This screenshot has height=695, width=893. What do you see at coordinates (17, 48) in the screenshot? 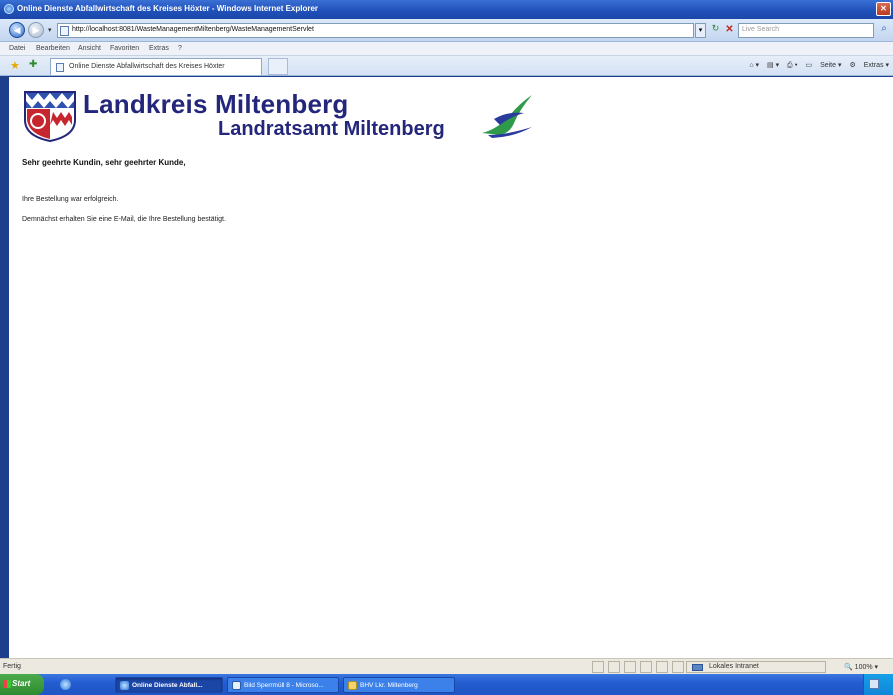
I see `menu-item-datei: Datei` at bounding box center [17, 48].